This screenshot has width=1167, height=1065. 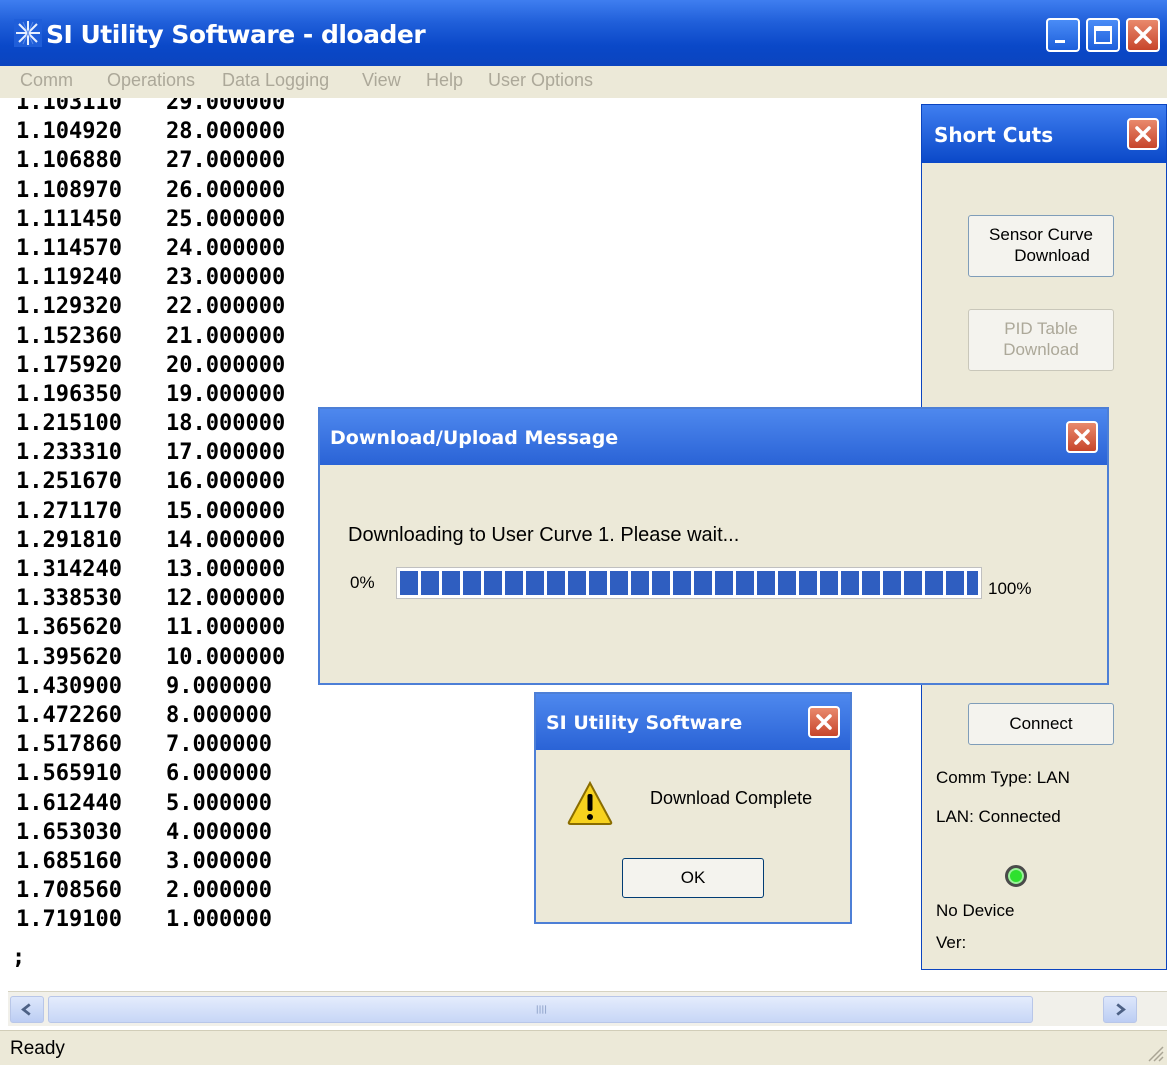 What do you see at coordinates (219, 832) in the screenshot?
I see `data-temperature: 4.000000` at bounding box center [219, 832].